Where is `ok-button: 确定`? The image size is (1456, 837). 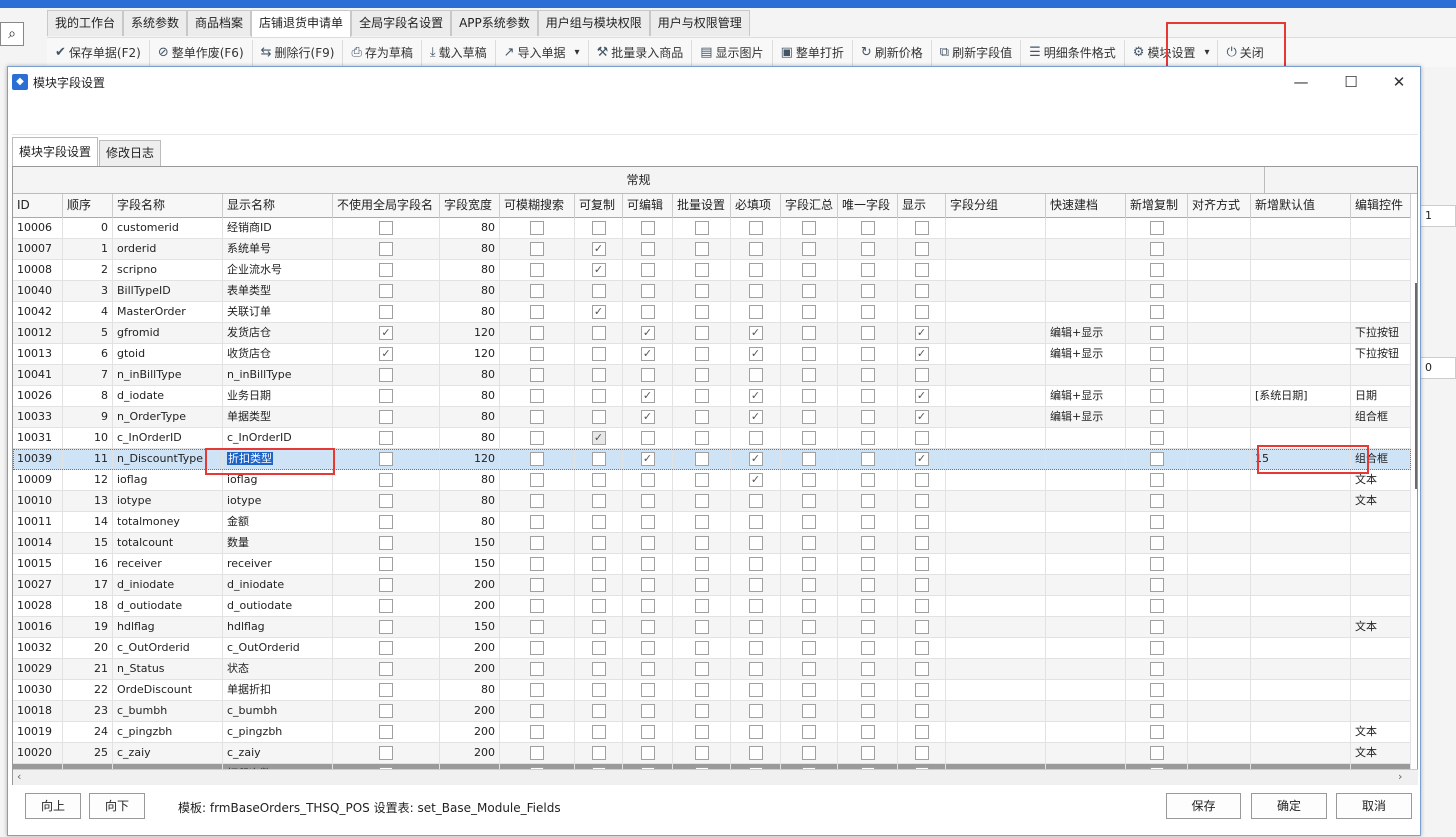
ok-button: 确定 is located at coordinates (1289, 806).